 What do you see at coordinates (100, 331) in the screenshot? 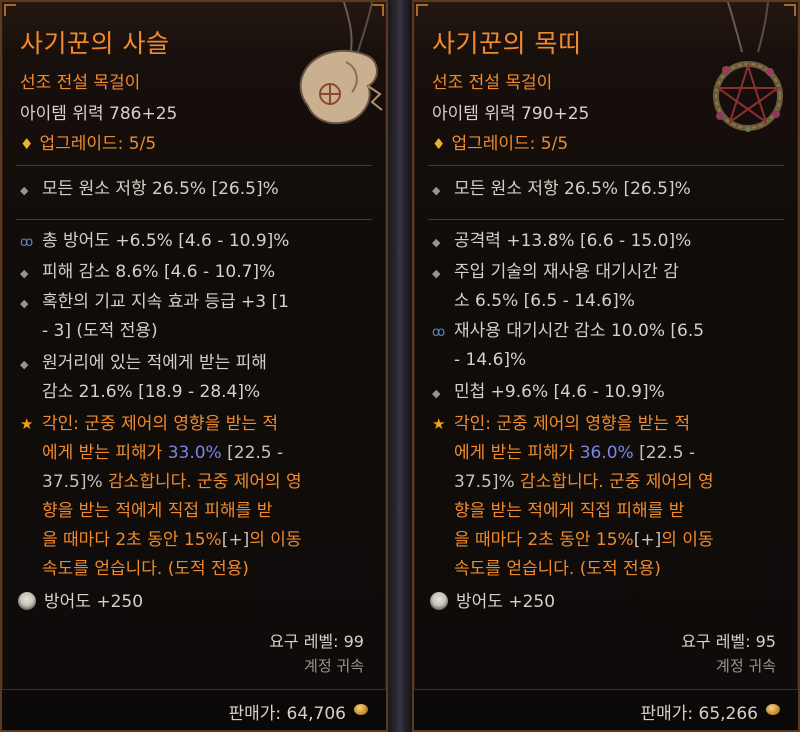
I see `affix-line-cont: - 3] (도적 전용)` at bounding box center [100, 331].